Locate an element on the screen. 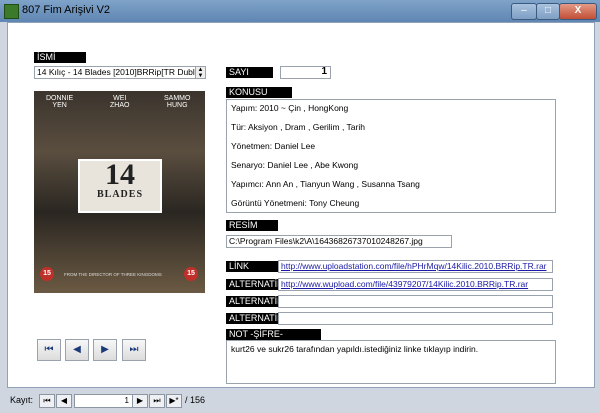 The width and height of the screenshot is (600, 413). record-navigator: Kayıt: ⏮ ◀ 1 ▶ ⏭ ▶* / 156 is located at coordinates (300, 401).